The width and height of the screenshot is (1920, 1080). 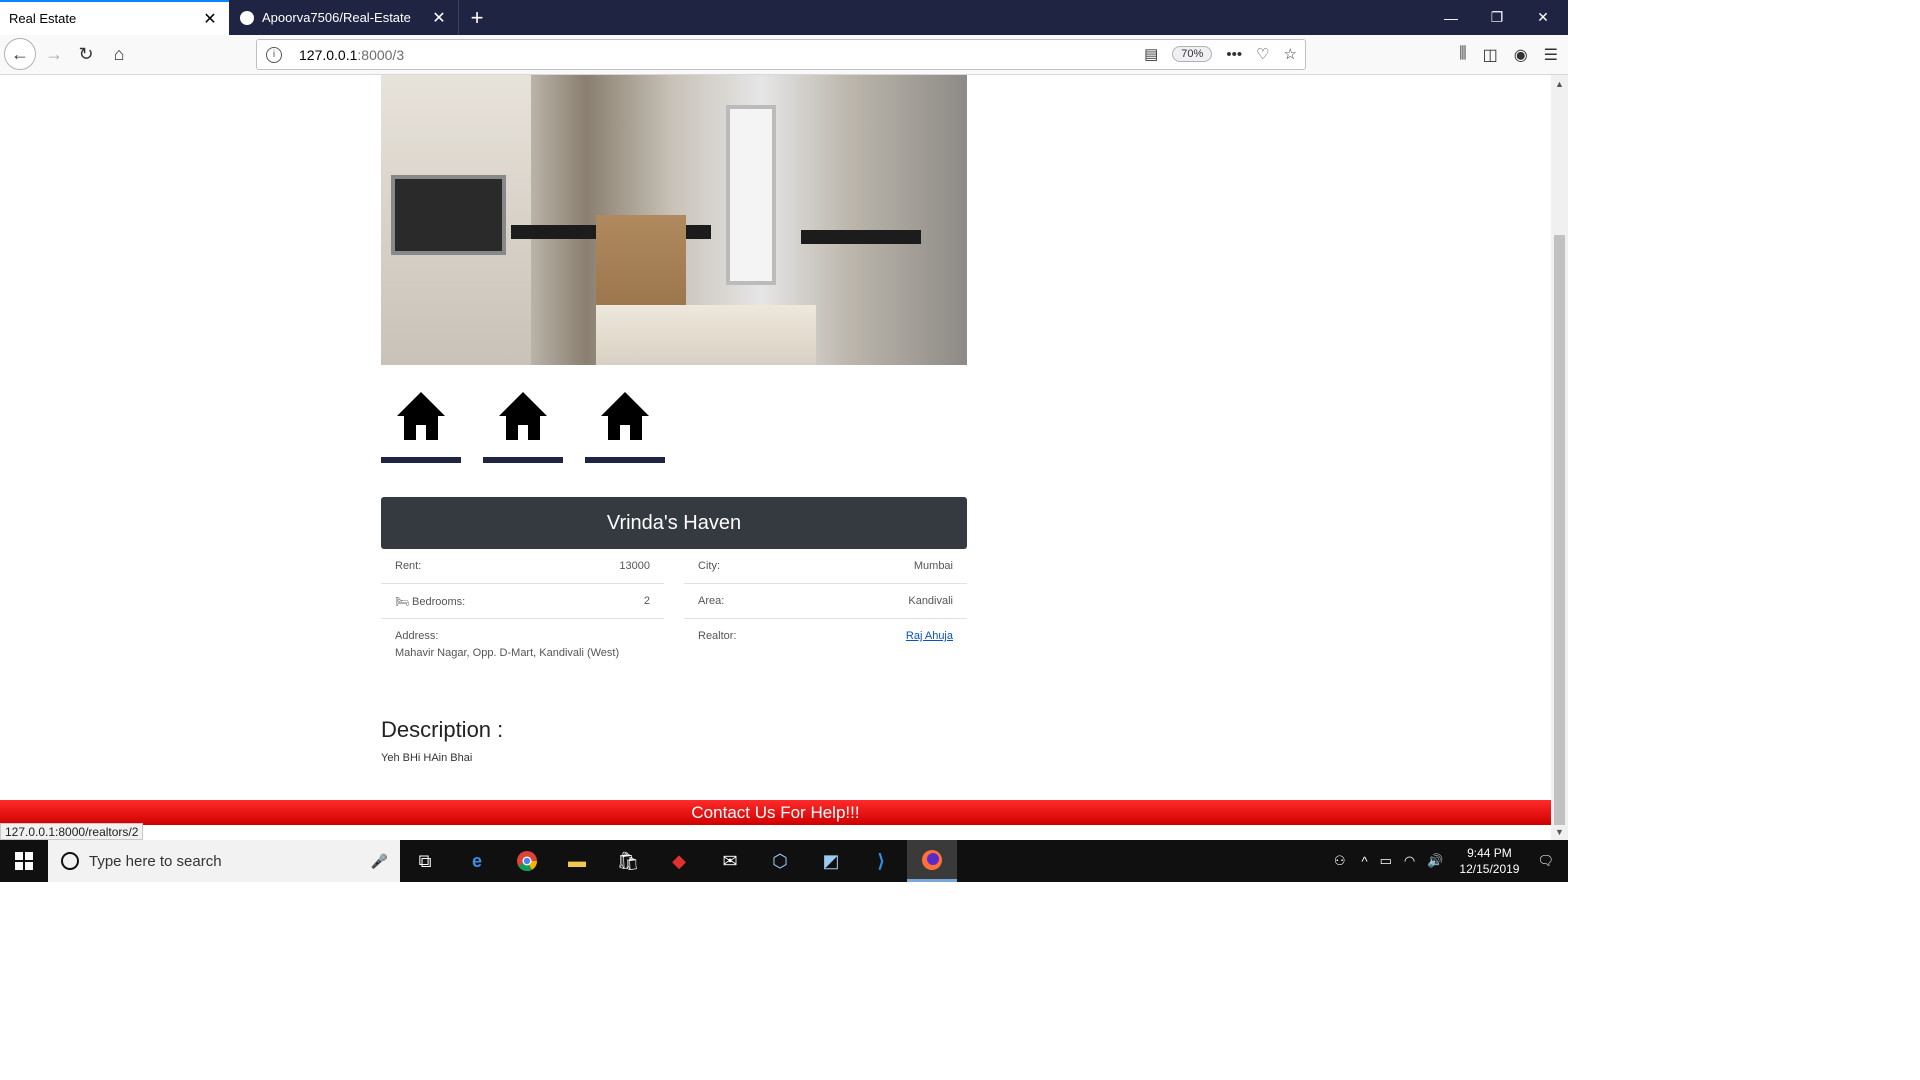 What do you see at coordinates (1234, 54) in the screenshot?
I see `more-actions-icon: •••` at bounding box center [1234, 54].